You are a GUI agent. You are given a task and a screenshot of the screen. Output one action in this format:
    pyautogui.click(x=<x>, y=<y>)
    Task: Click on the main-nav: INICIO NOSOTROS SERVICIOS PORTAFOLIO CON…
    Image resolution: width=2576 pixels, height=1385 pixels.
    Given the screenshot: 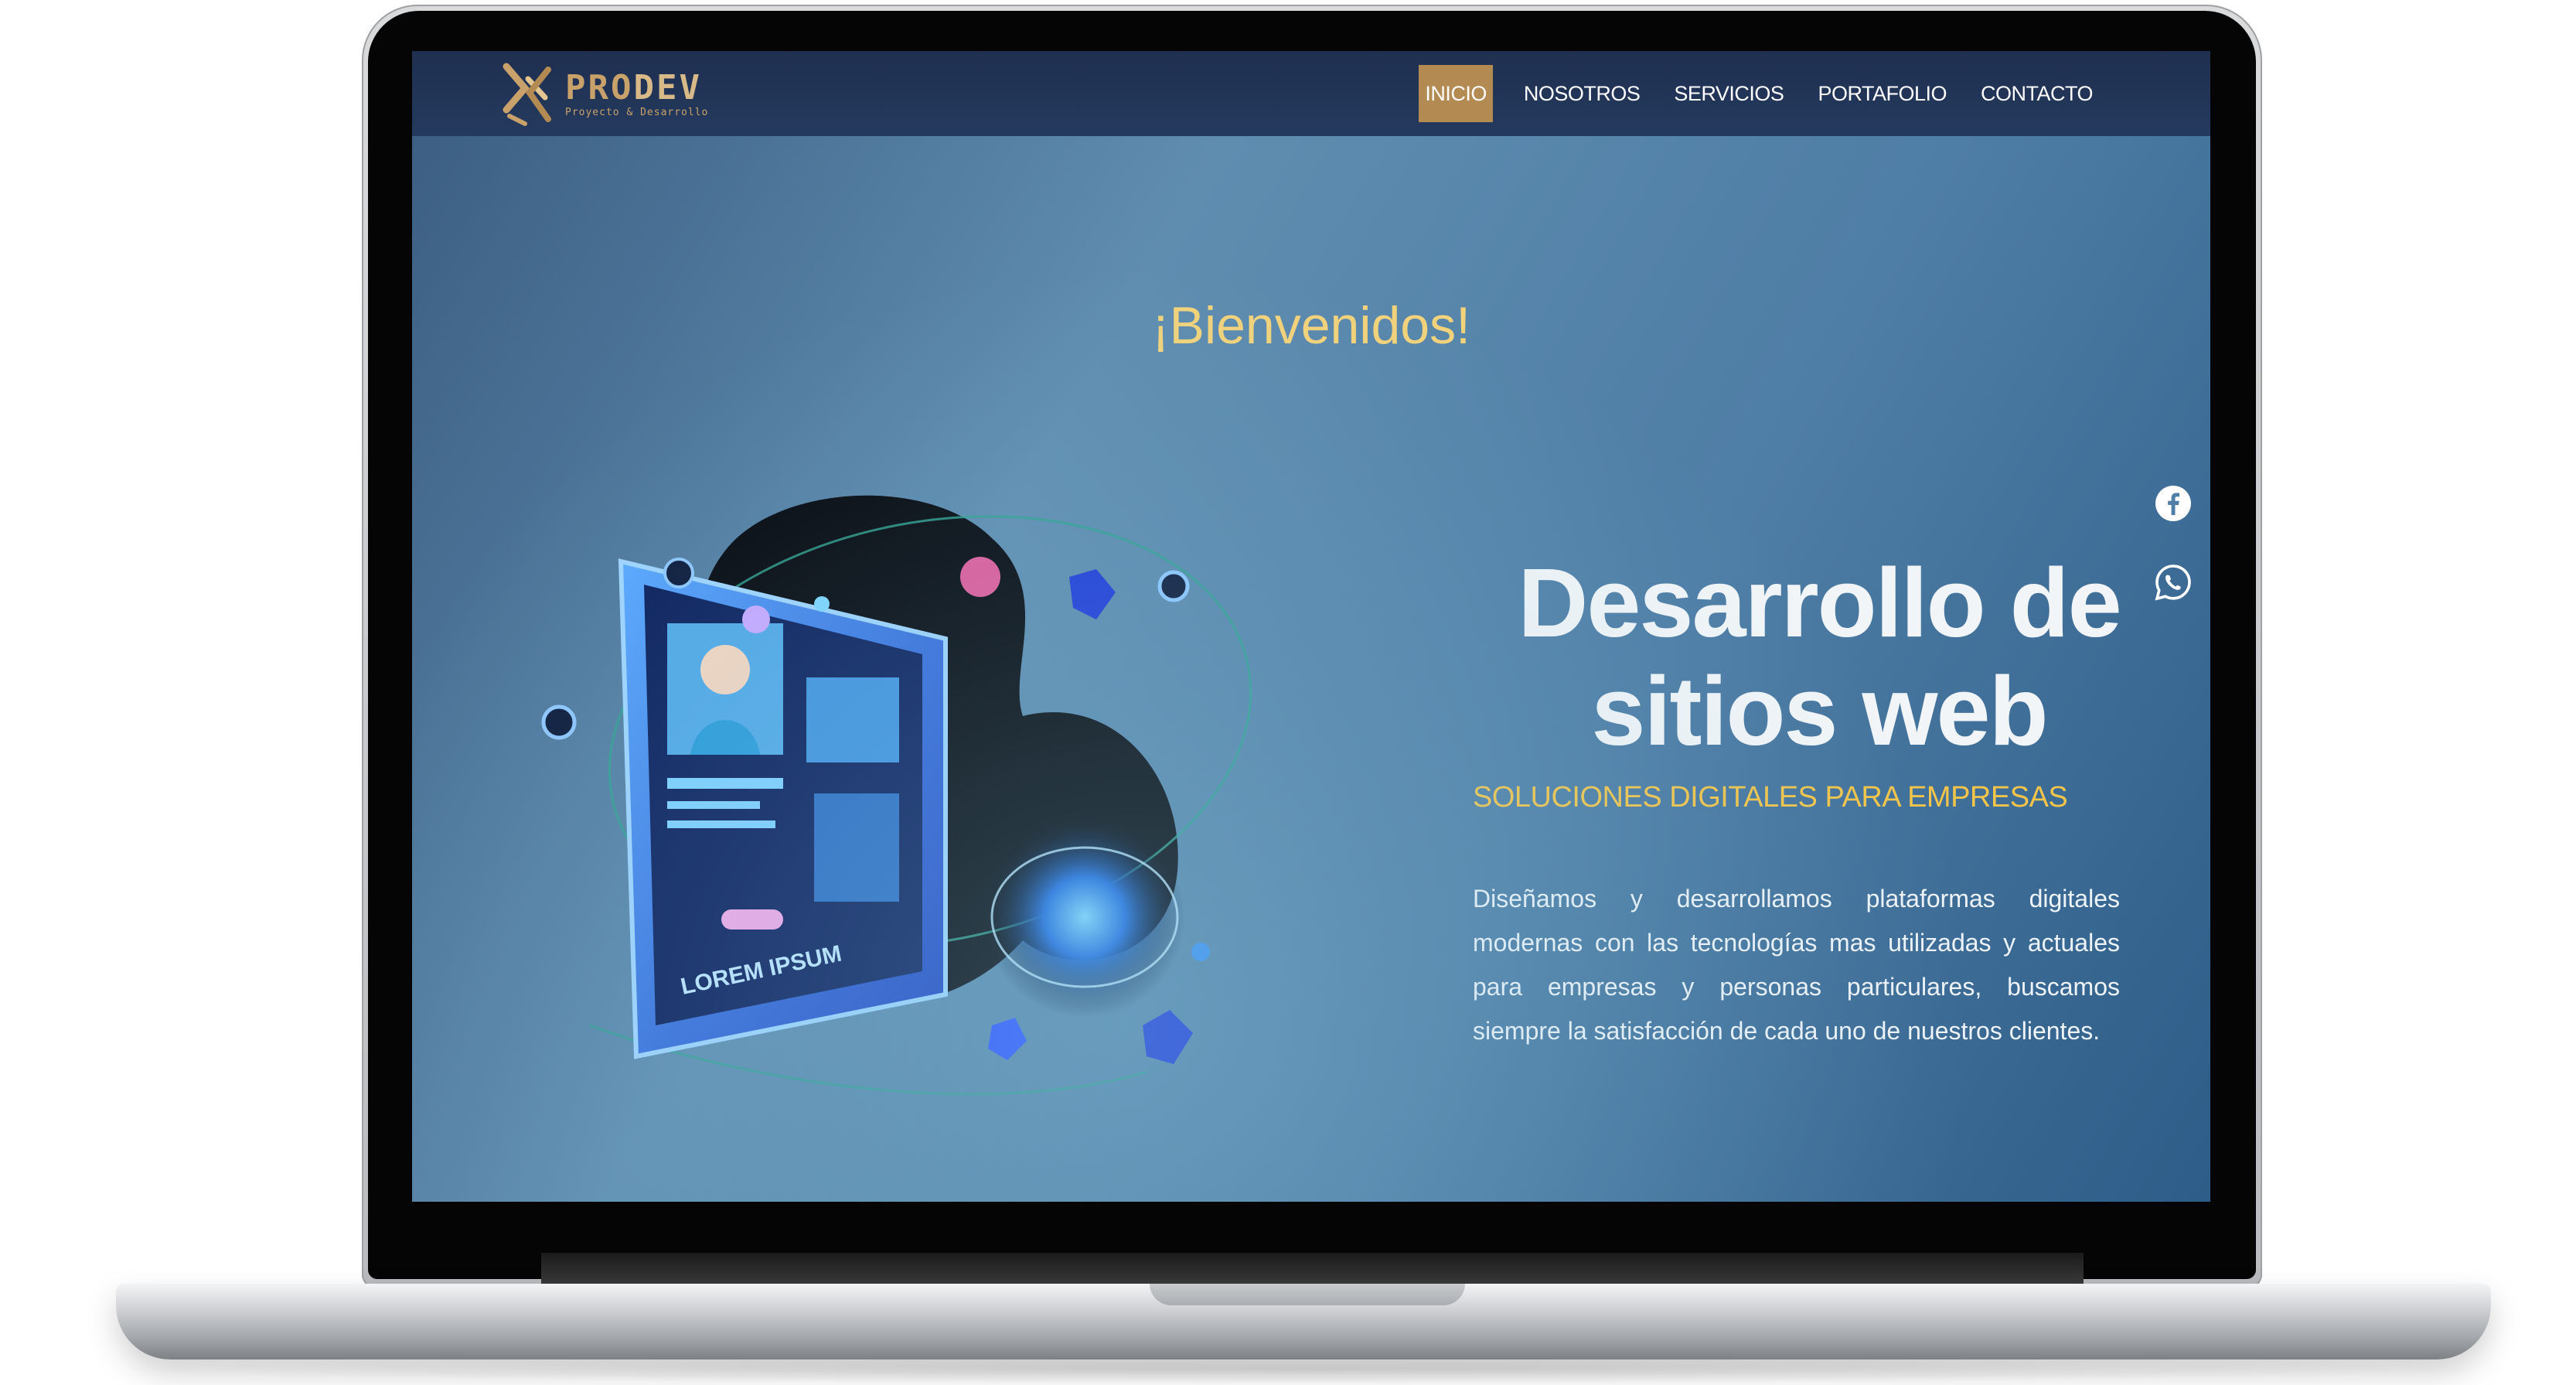 What is the action you would take?
    pyautogui.click(x=1765, y=93)
    